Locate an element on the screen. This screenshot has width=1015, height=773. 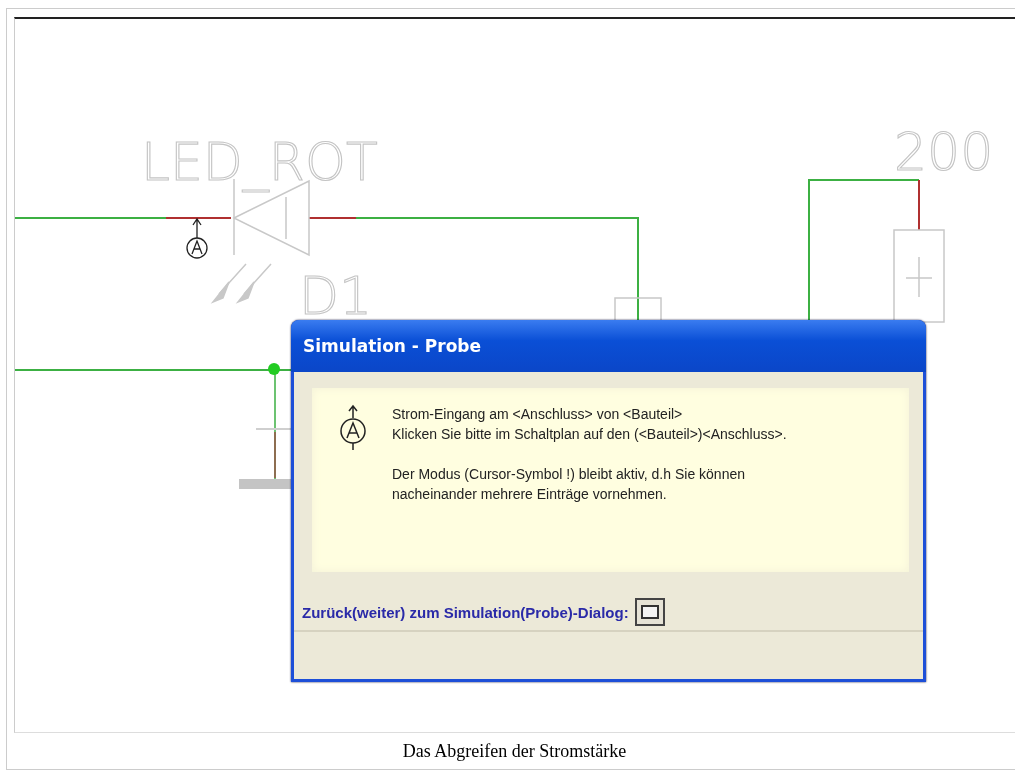
dialog-button is located at coordinates (649, 612).